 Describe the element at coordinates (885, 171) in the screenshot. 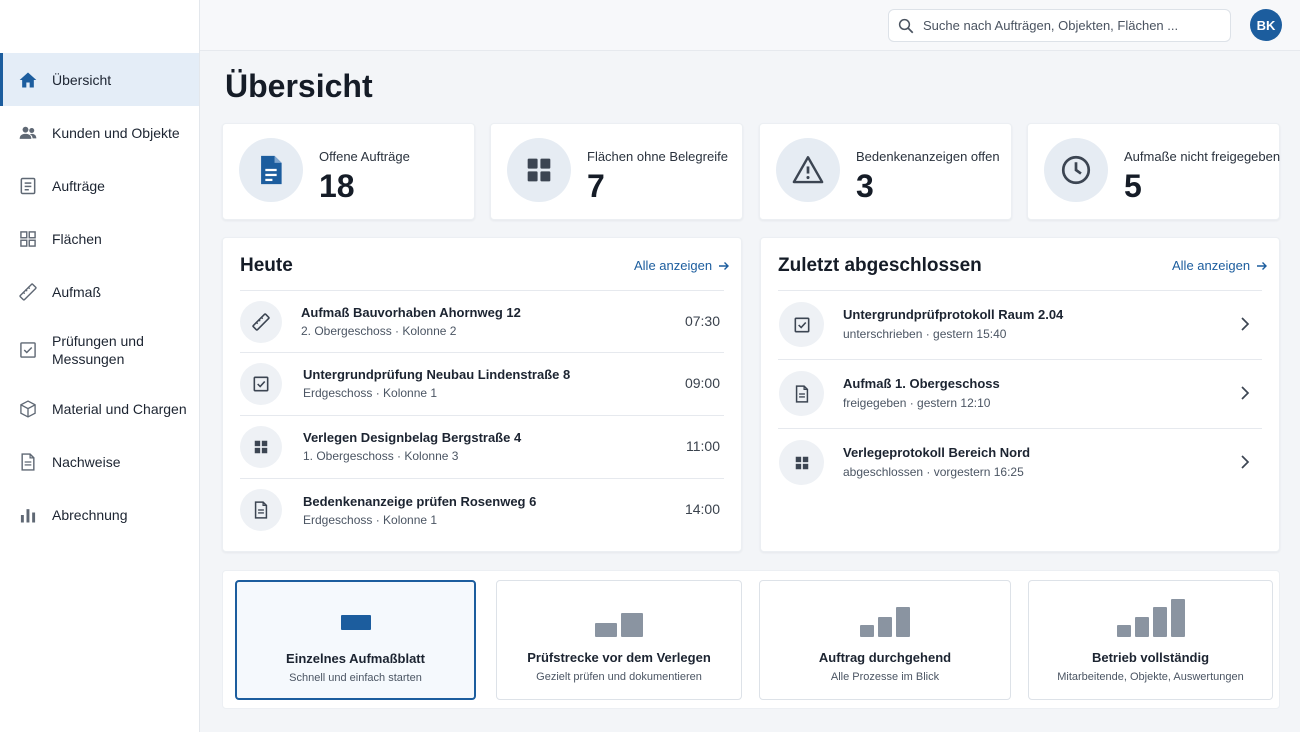

I see `stat-card-bedenkenanzeigen: Bedenkenanzeigen offen 3` at that location.